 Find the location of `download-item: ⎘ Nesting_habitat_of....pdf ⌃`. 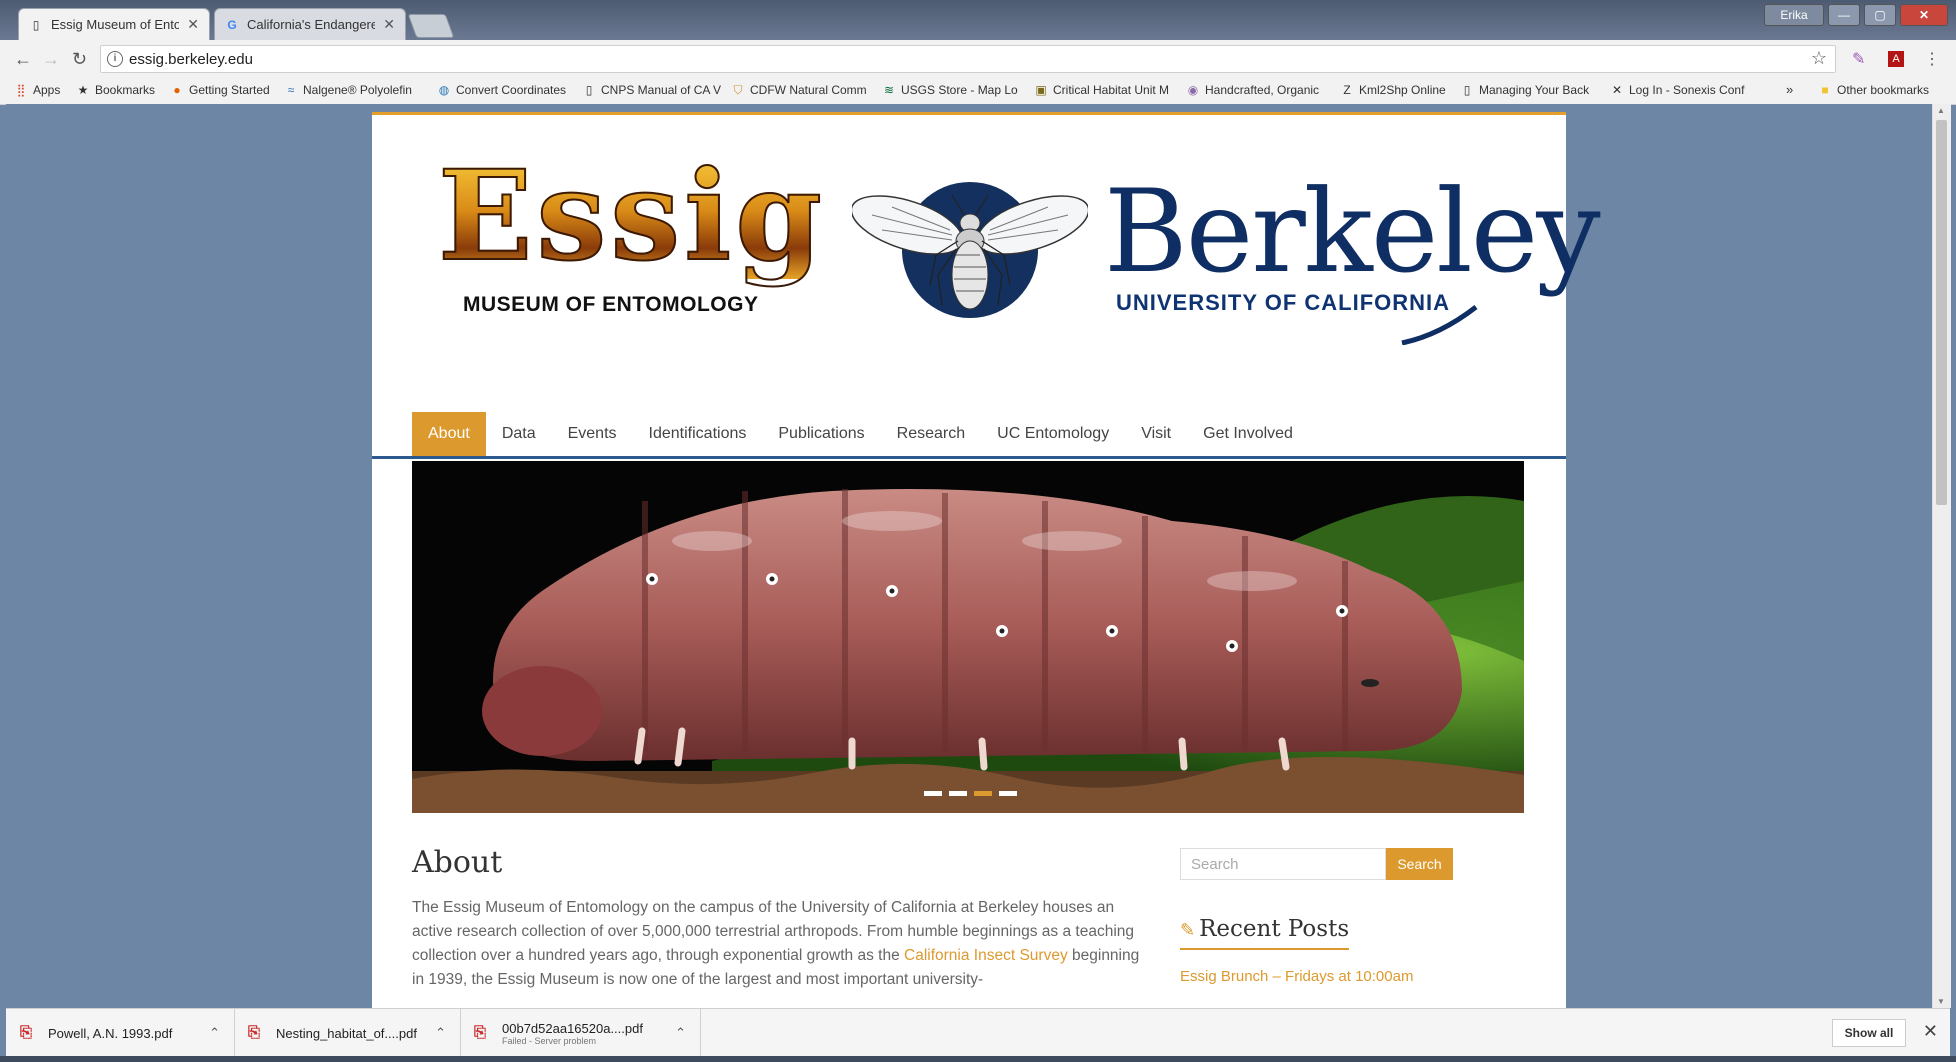

download-item: ⎘ Nesting_habitat_of....pdf ⌃ is located at coordinates (347, 1033).